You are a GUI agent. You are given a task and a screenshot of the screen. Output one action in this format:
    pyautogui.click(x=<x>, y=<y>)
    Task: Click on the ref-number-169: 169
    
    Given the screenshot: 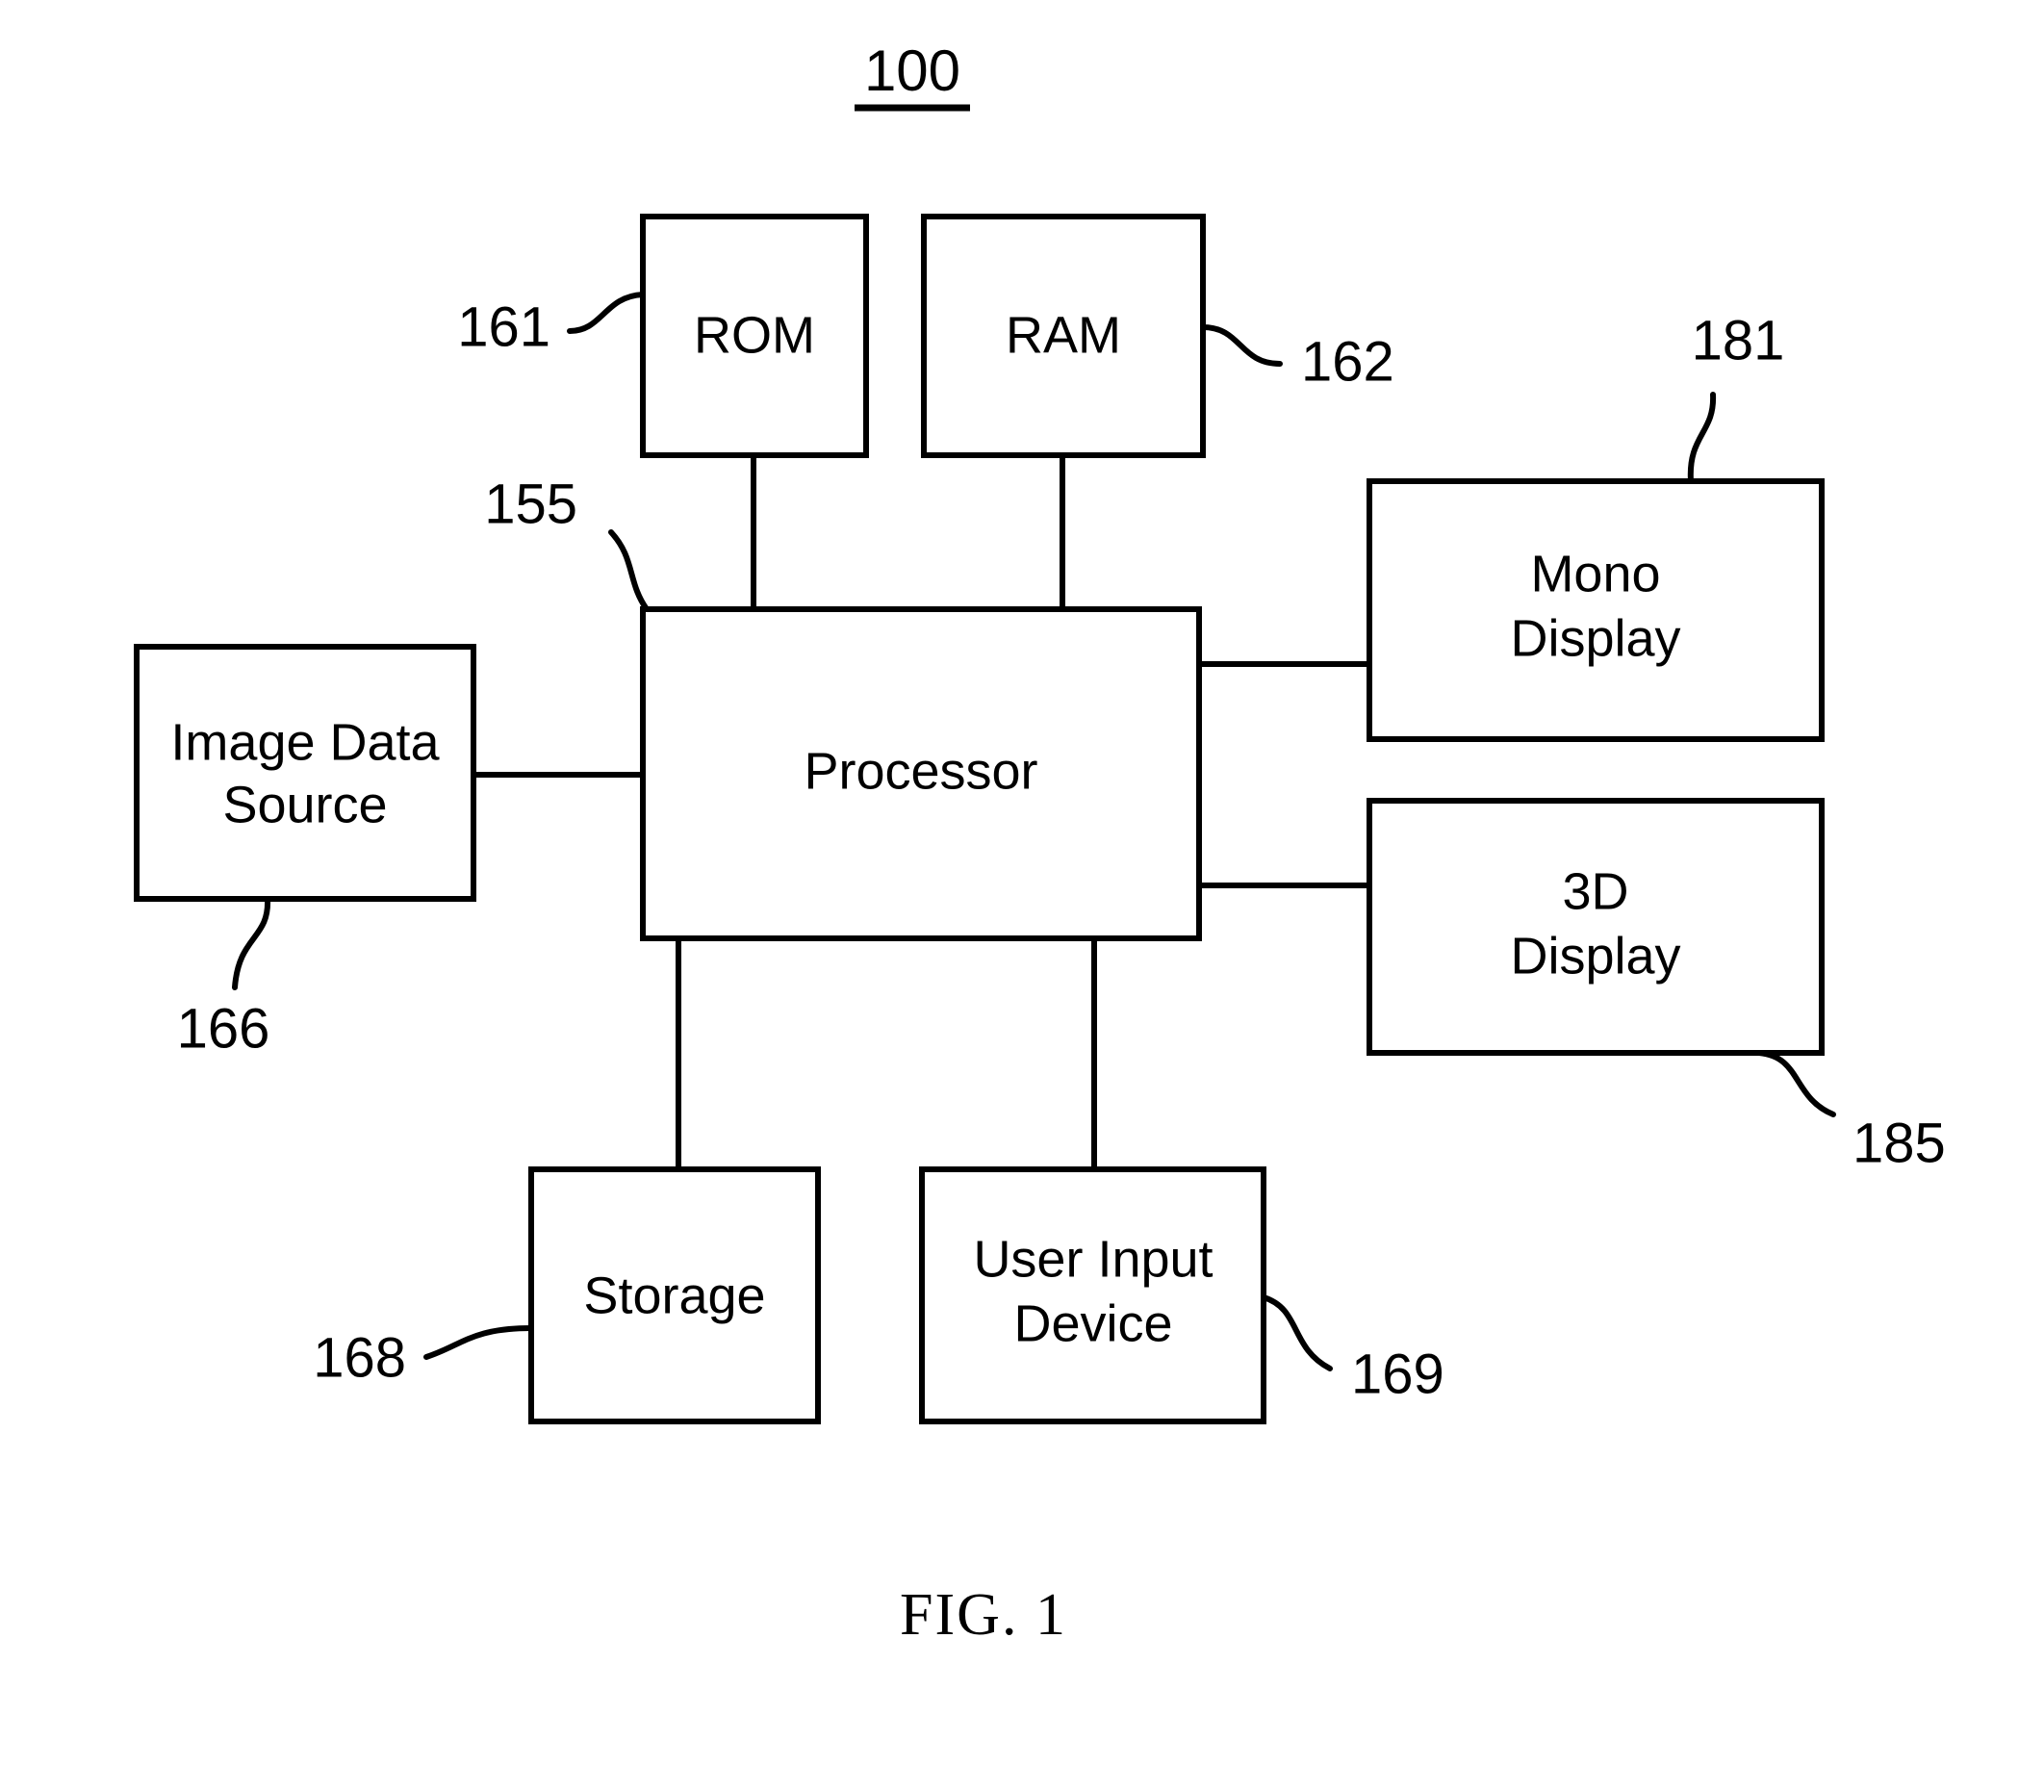 What is the action you would take?
    pyautogui.click(x=1398, y=1374)
    